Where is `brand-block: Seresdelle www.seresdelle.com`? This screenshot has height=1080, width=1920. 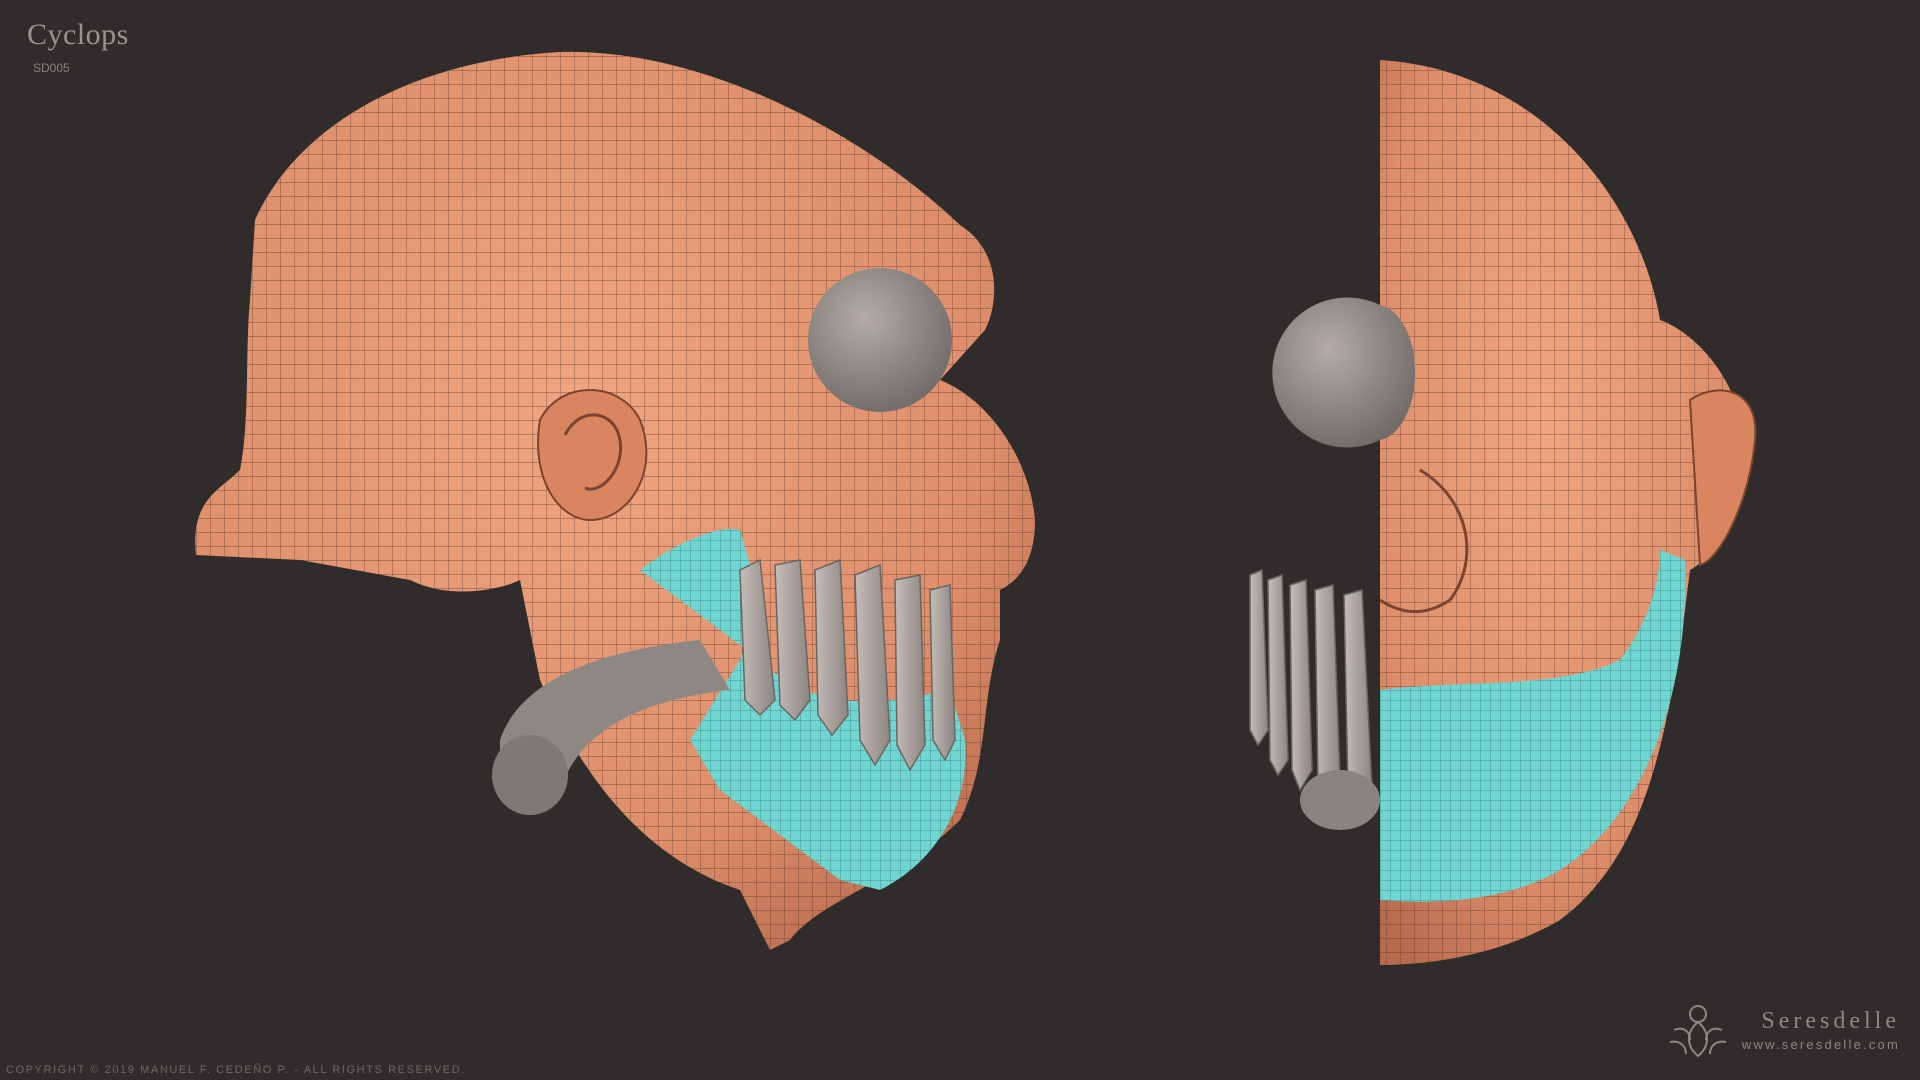
brand-block: Seresdelle www.seresdelle.com is located at coordinates (1782, 1030).